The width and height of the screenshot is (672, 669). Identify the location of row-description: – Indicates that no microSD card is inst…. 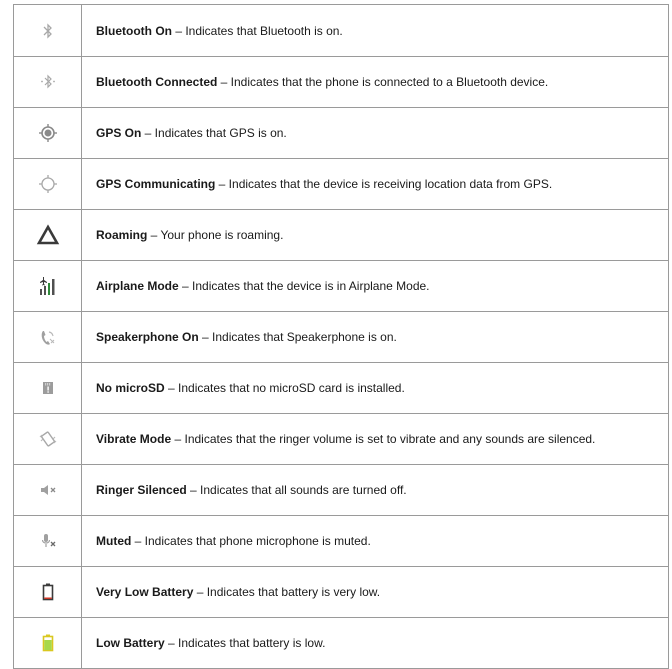
(284, 388).